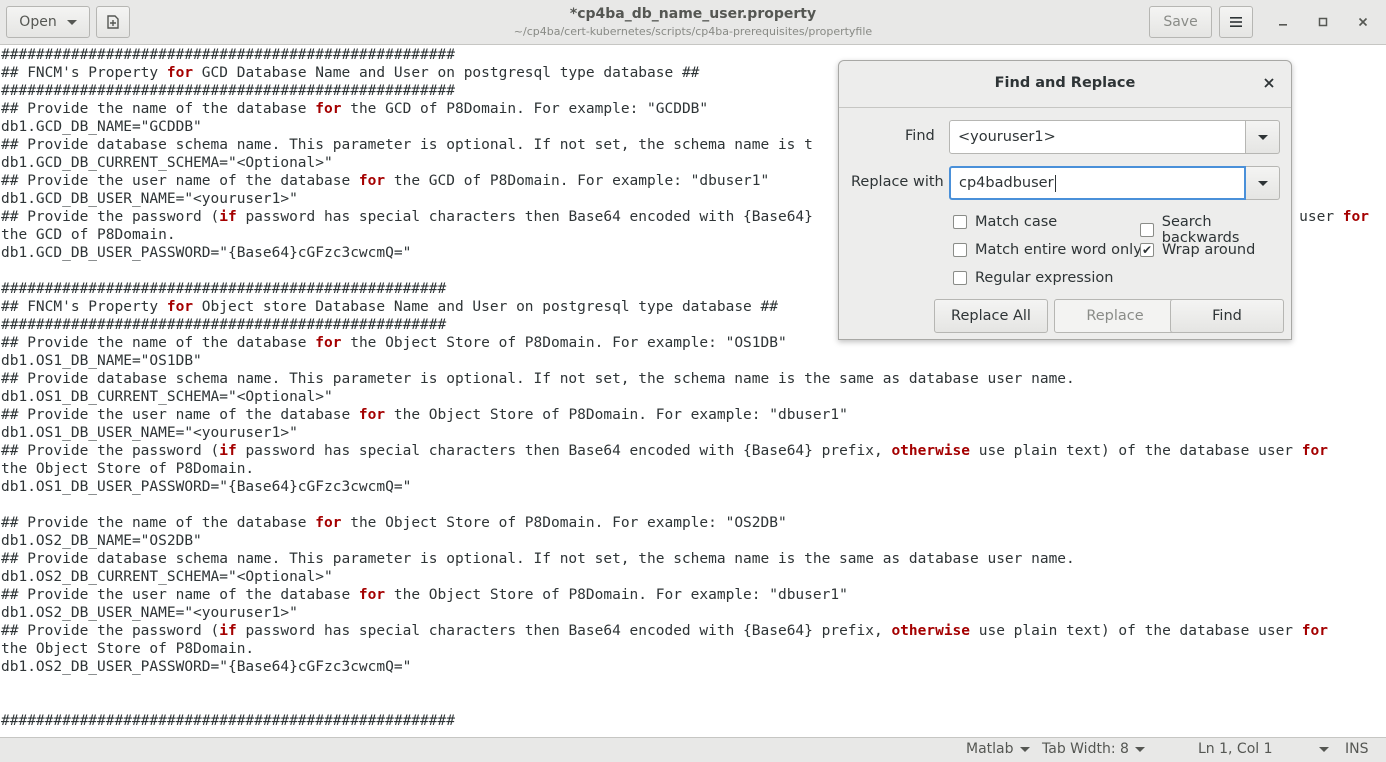 This screenshot has width=1386, height=762. What do you see at coordinates (1016, 222) in the screenshot?
I see `match-case-label: Match case` at bounding box center [1016, 222].